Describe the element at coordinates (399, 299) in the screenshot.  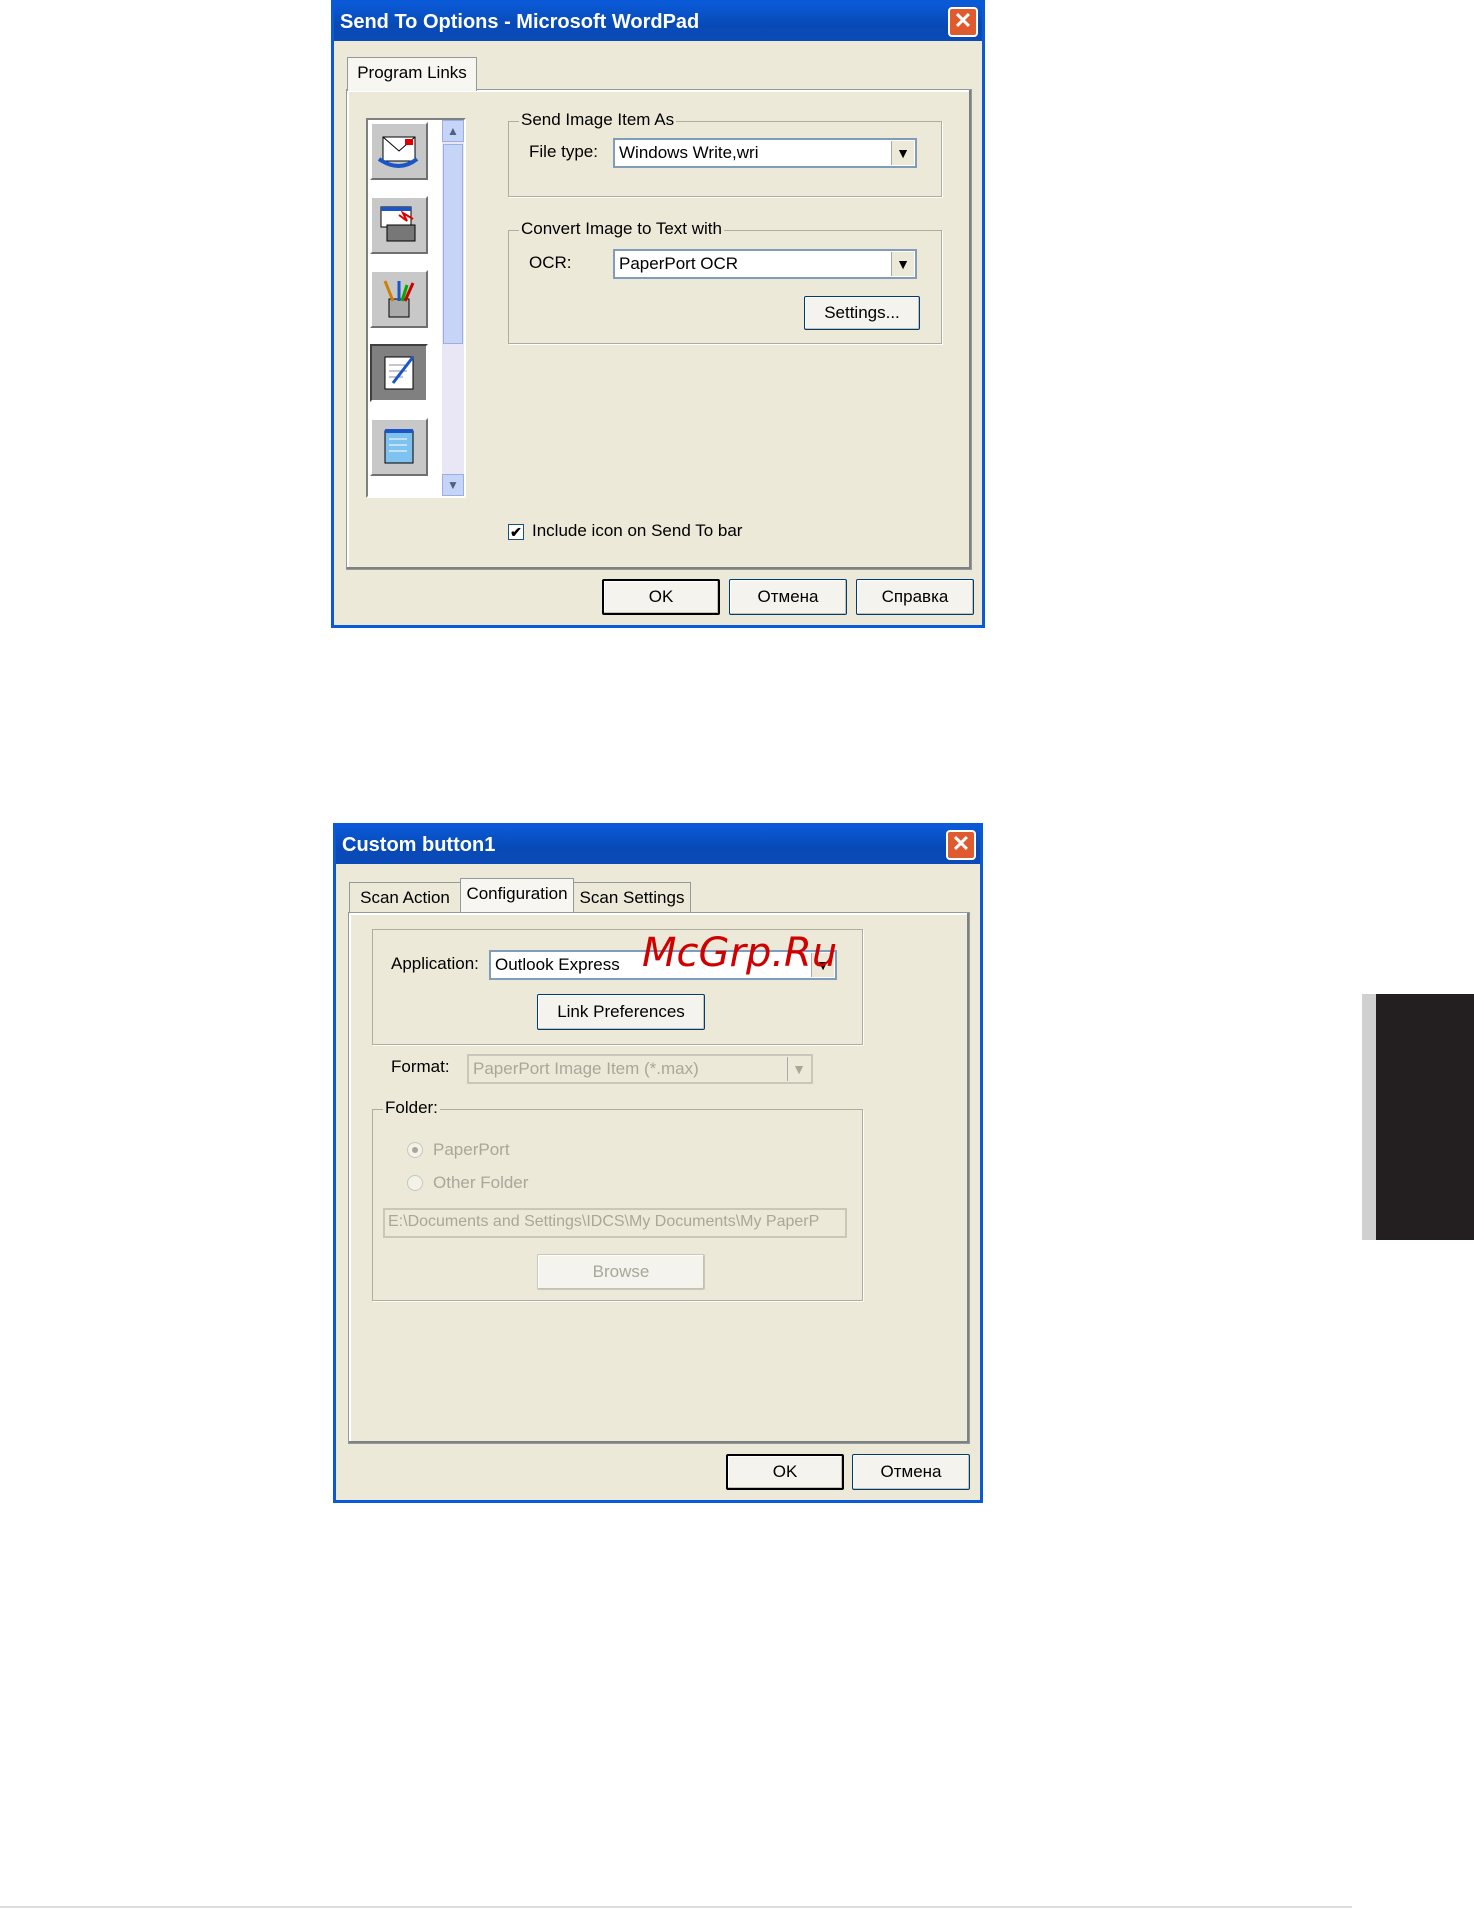
I see `paint-icon` at that location.